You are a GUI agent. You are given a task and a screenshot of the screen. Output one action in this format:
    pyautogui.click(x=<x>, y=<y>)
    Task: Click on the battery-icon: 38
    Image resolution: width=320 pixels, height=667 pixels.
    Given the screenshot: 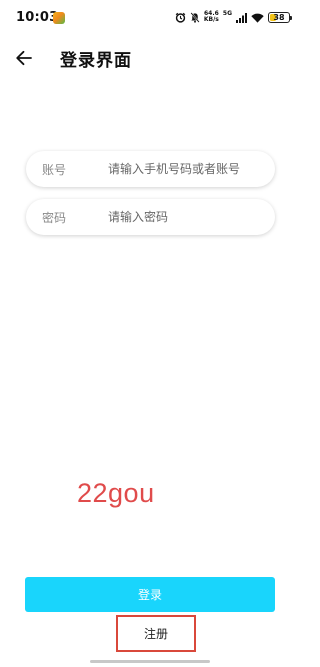 What is the action you would take?
    pyautogui.click(x=280, y=17)
    